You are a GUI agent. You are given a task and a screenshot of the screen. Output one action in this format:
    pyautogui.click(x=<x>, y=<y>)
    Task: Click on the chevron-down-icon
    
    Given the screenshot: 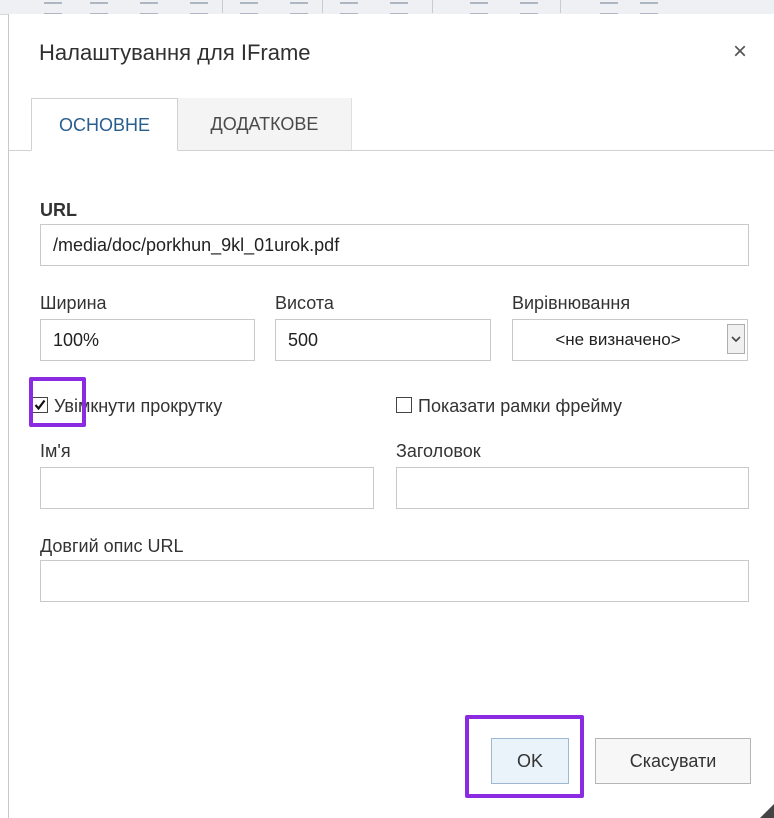 What is the action you would take?
    pyautogui.click(x=736, y=339)
    